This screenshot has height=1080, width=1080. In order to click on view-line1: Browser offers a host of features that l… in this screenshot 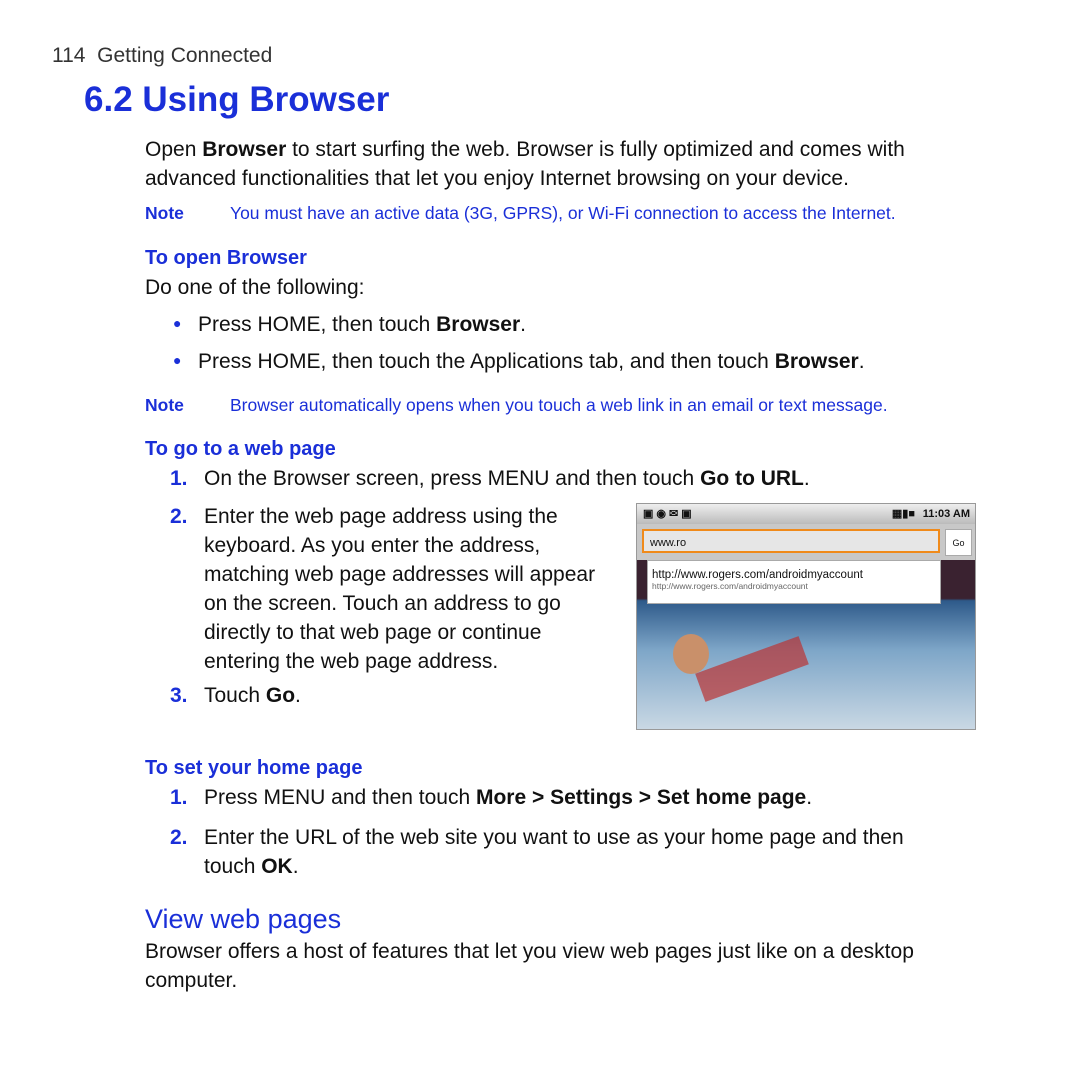, I will do `click(529, 951)`.